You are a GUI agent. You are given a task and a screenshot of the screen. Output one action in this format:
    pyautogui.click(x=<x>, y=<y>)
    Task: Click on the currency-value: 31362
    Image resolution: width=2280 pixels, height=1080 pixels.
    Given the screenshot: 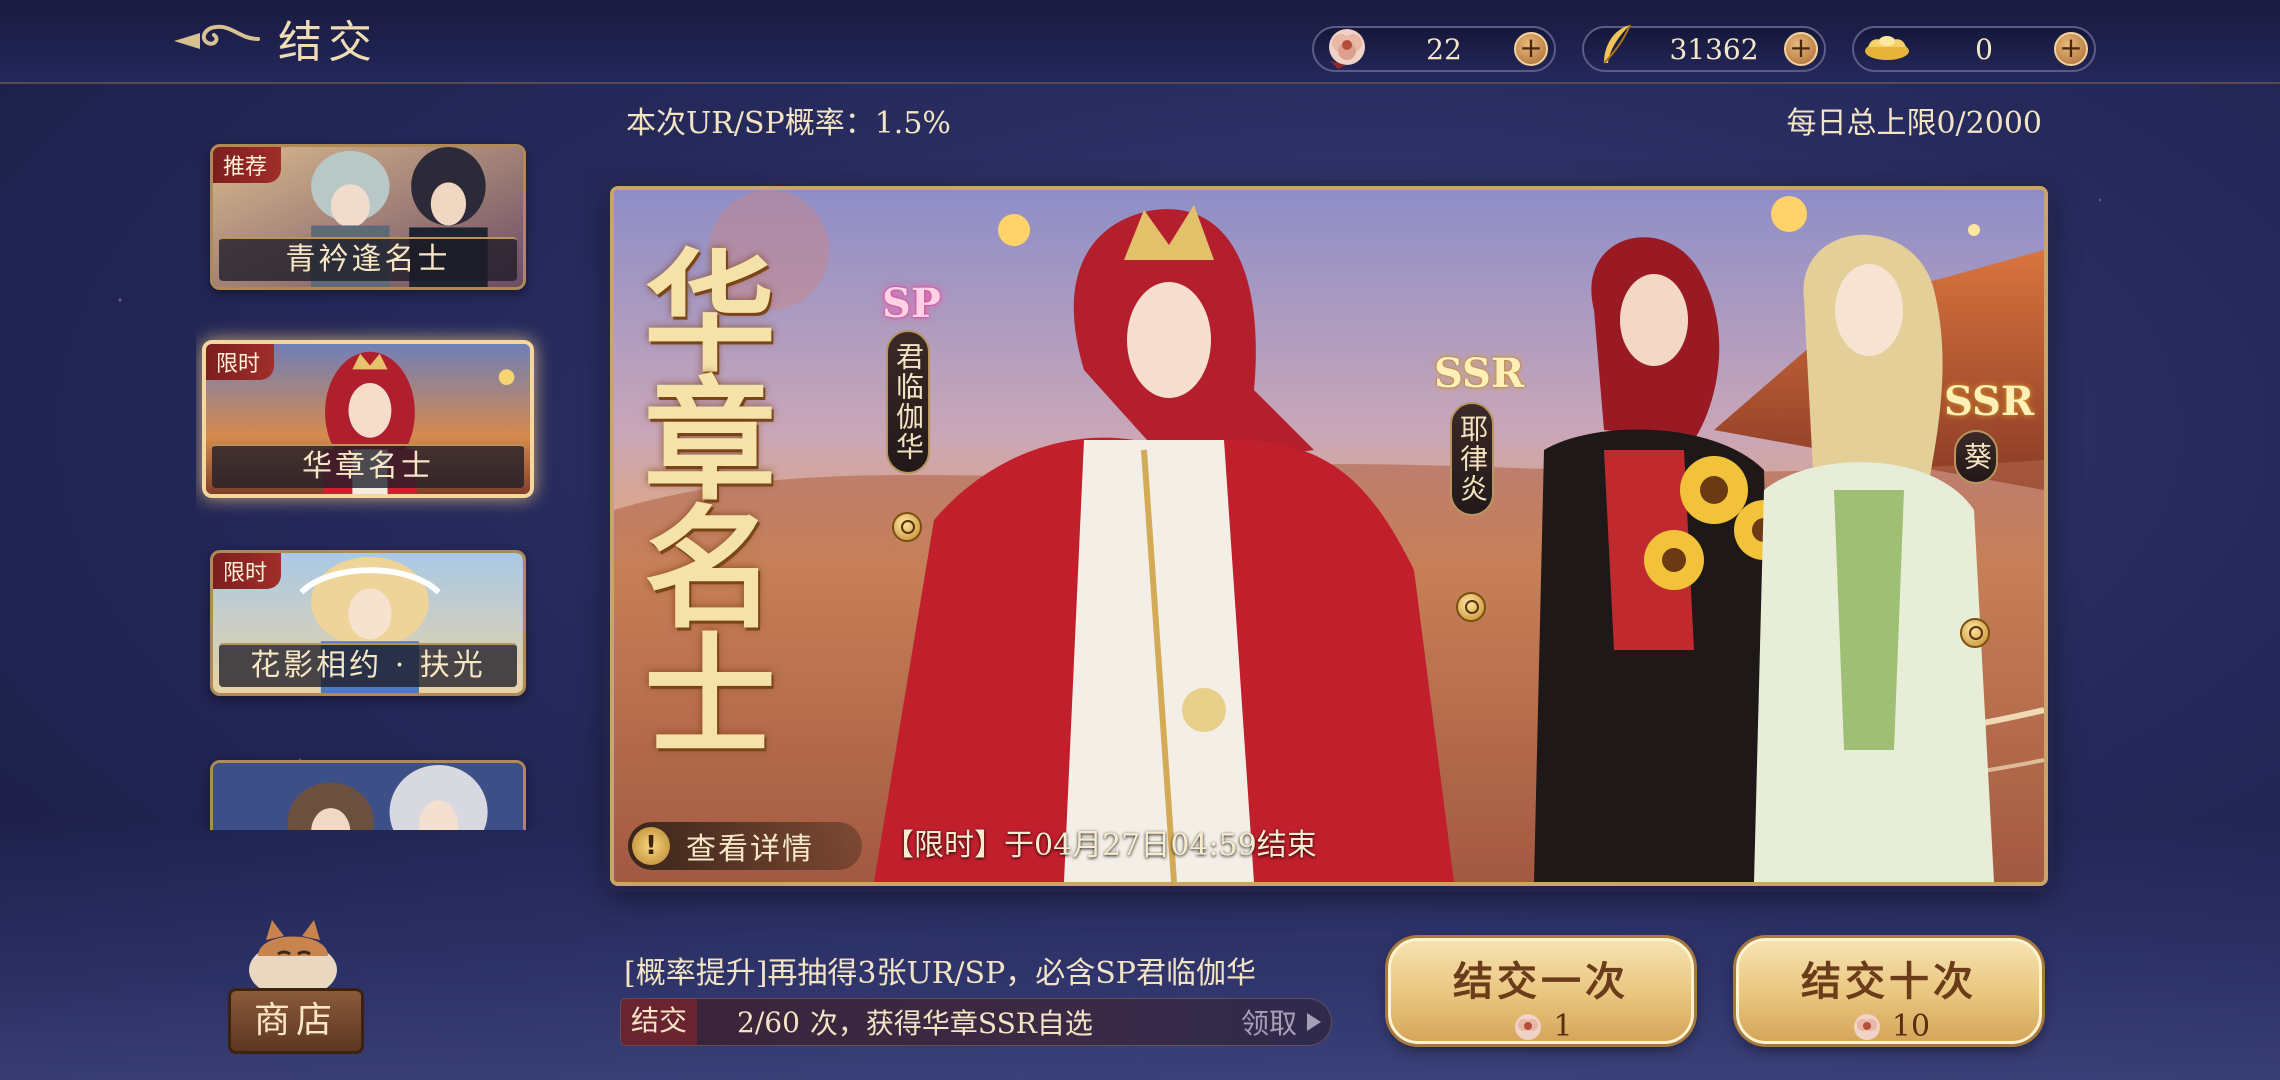 What is the action you would take?
    pyautogui.click(x=1714, y=49)
    